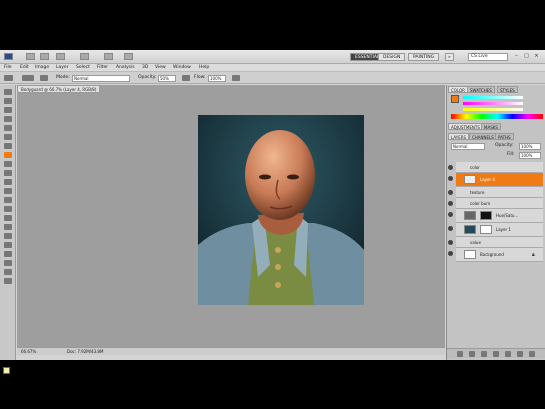 This screenshot has height=409, width=545. I want to click on new-layer-icon, so click(520, 354).